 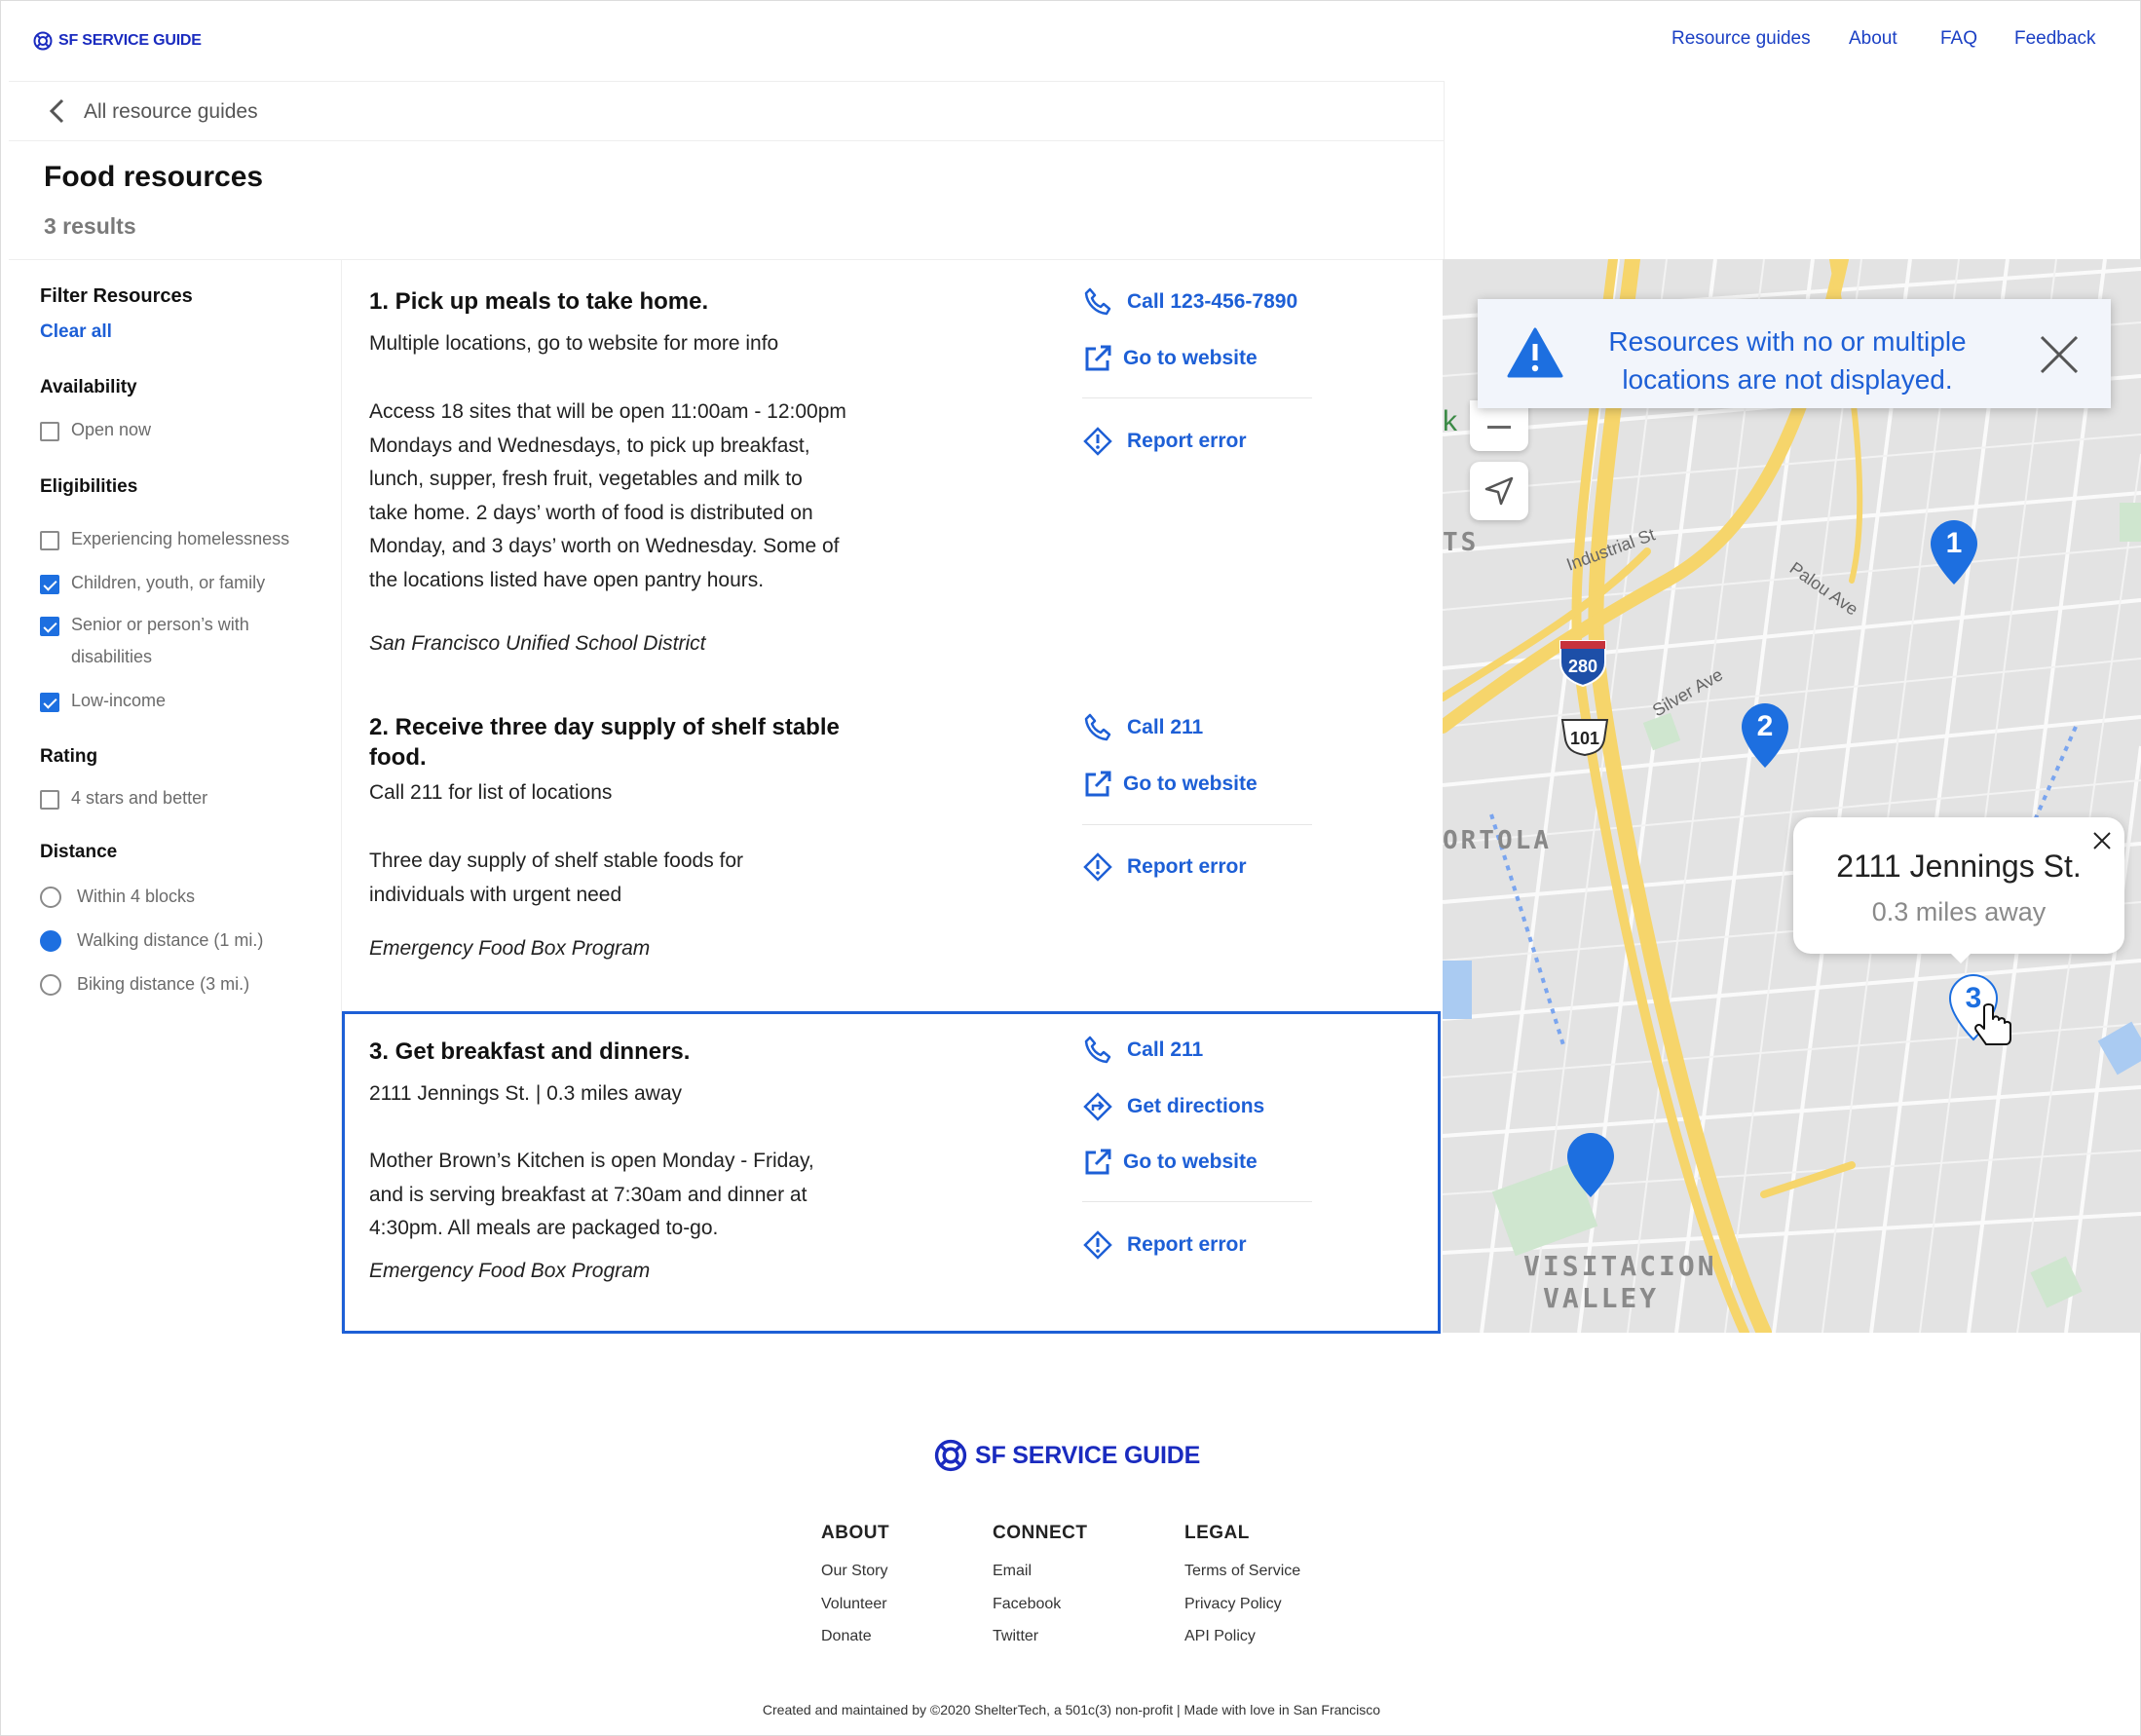 I want to click on logo-text: SF SERVICE GUIDE, so click(x=1088, y=1455).